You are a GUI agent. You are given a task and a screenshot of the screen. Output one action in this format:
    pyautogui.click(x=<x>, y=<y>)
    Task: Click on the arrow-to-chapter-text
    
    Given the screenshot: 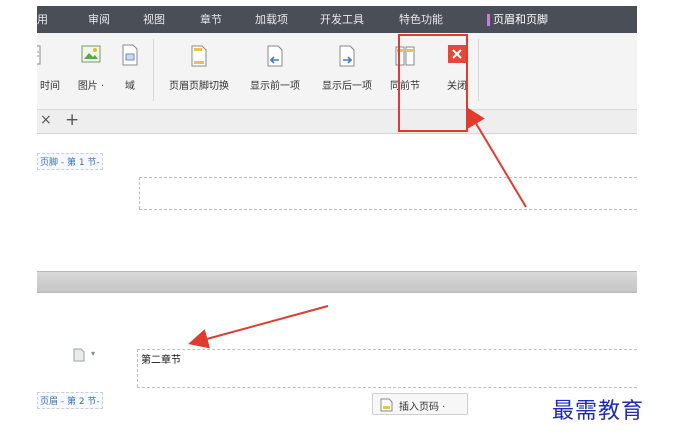 What is the action you would take?
    pyautogui.click(x=258, y=327)
    